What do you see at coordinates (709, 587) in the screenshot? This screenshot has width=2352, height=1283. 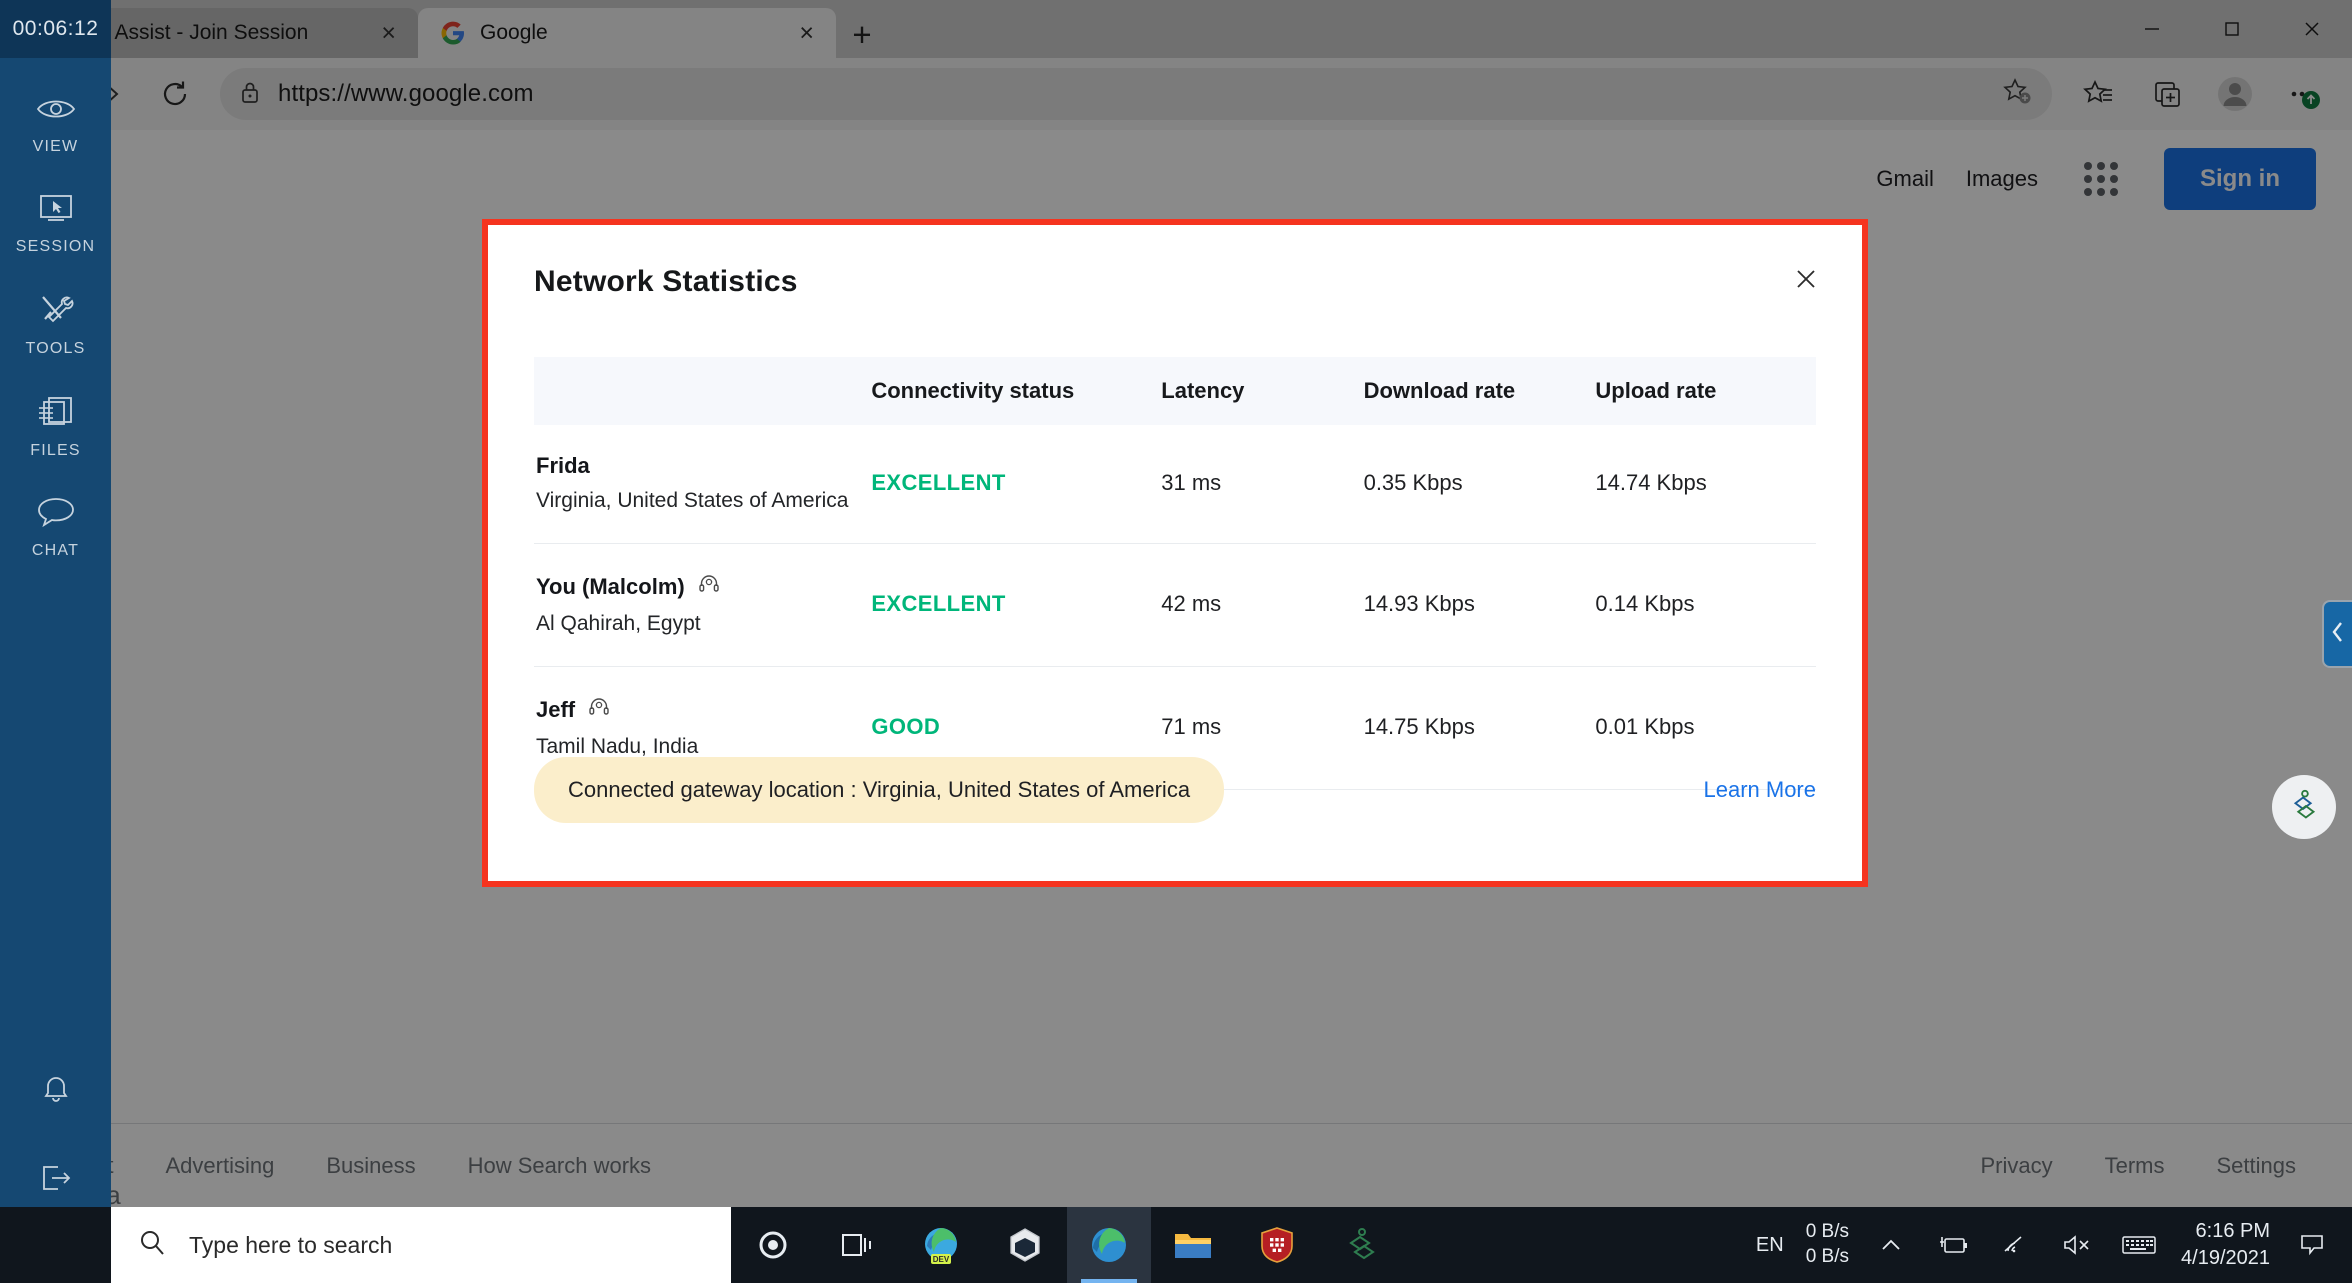 I see `headset-icon` at bounding box center [709, 587].